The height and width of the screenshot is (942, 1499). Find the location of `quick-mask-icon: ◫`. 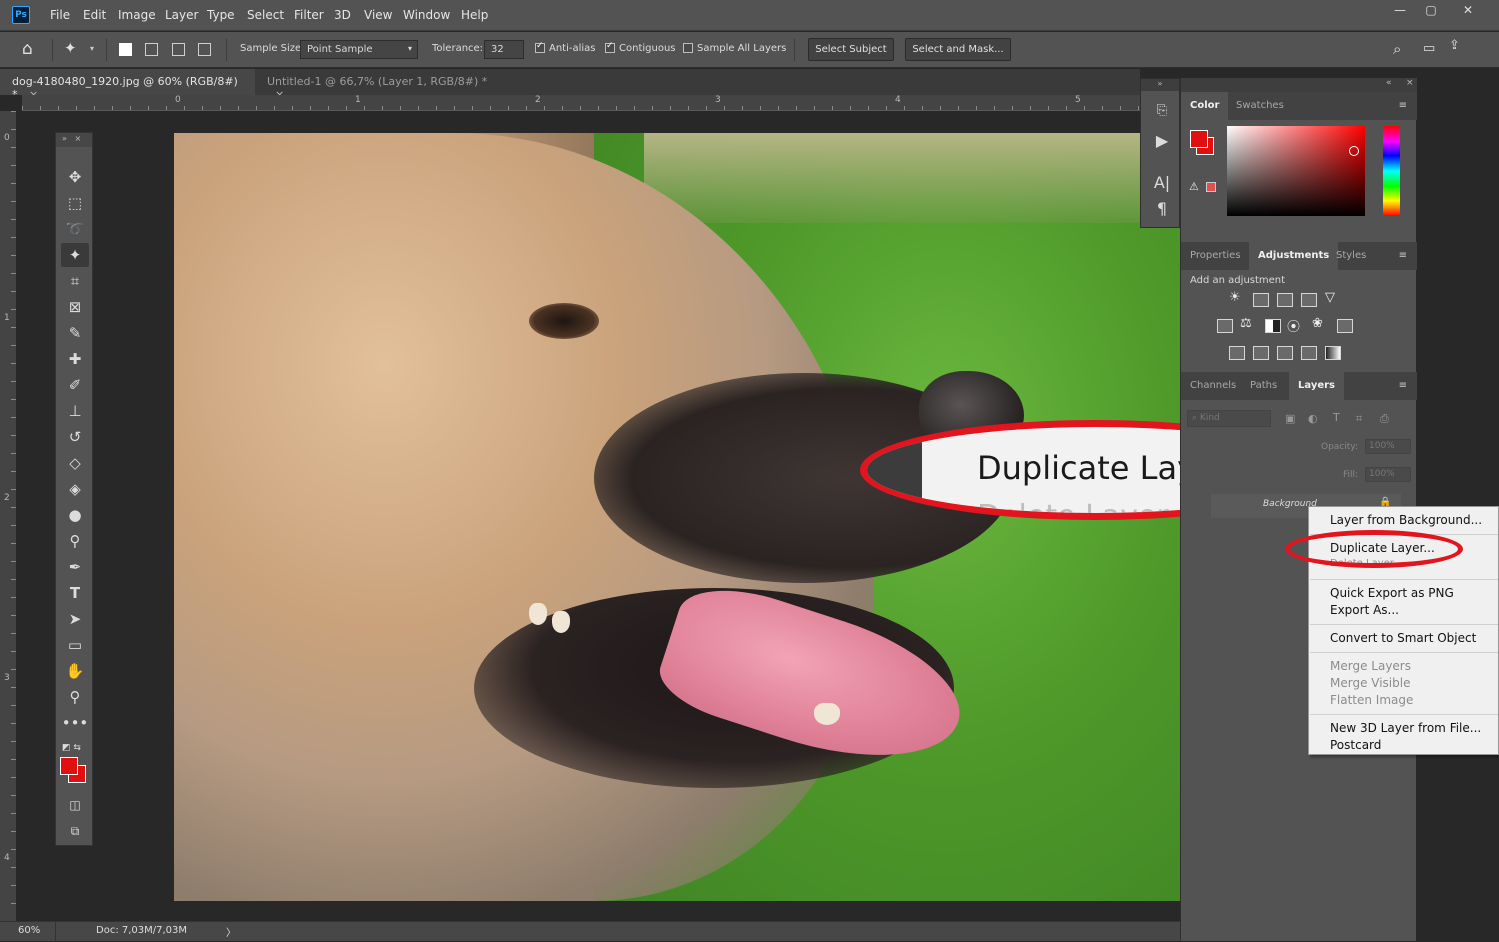

quick-mask-icon: ◫ is located at coordinates (75, 805).